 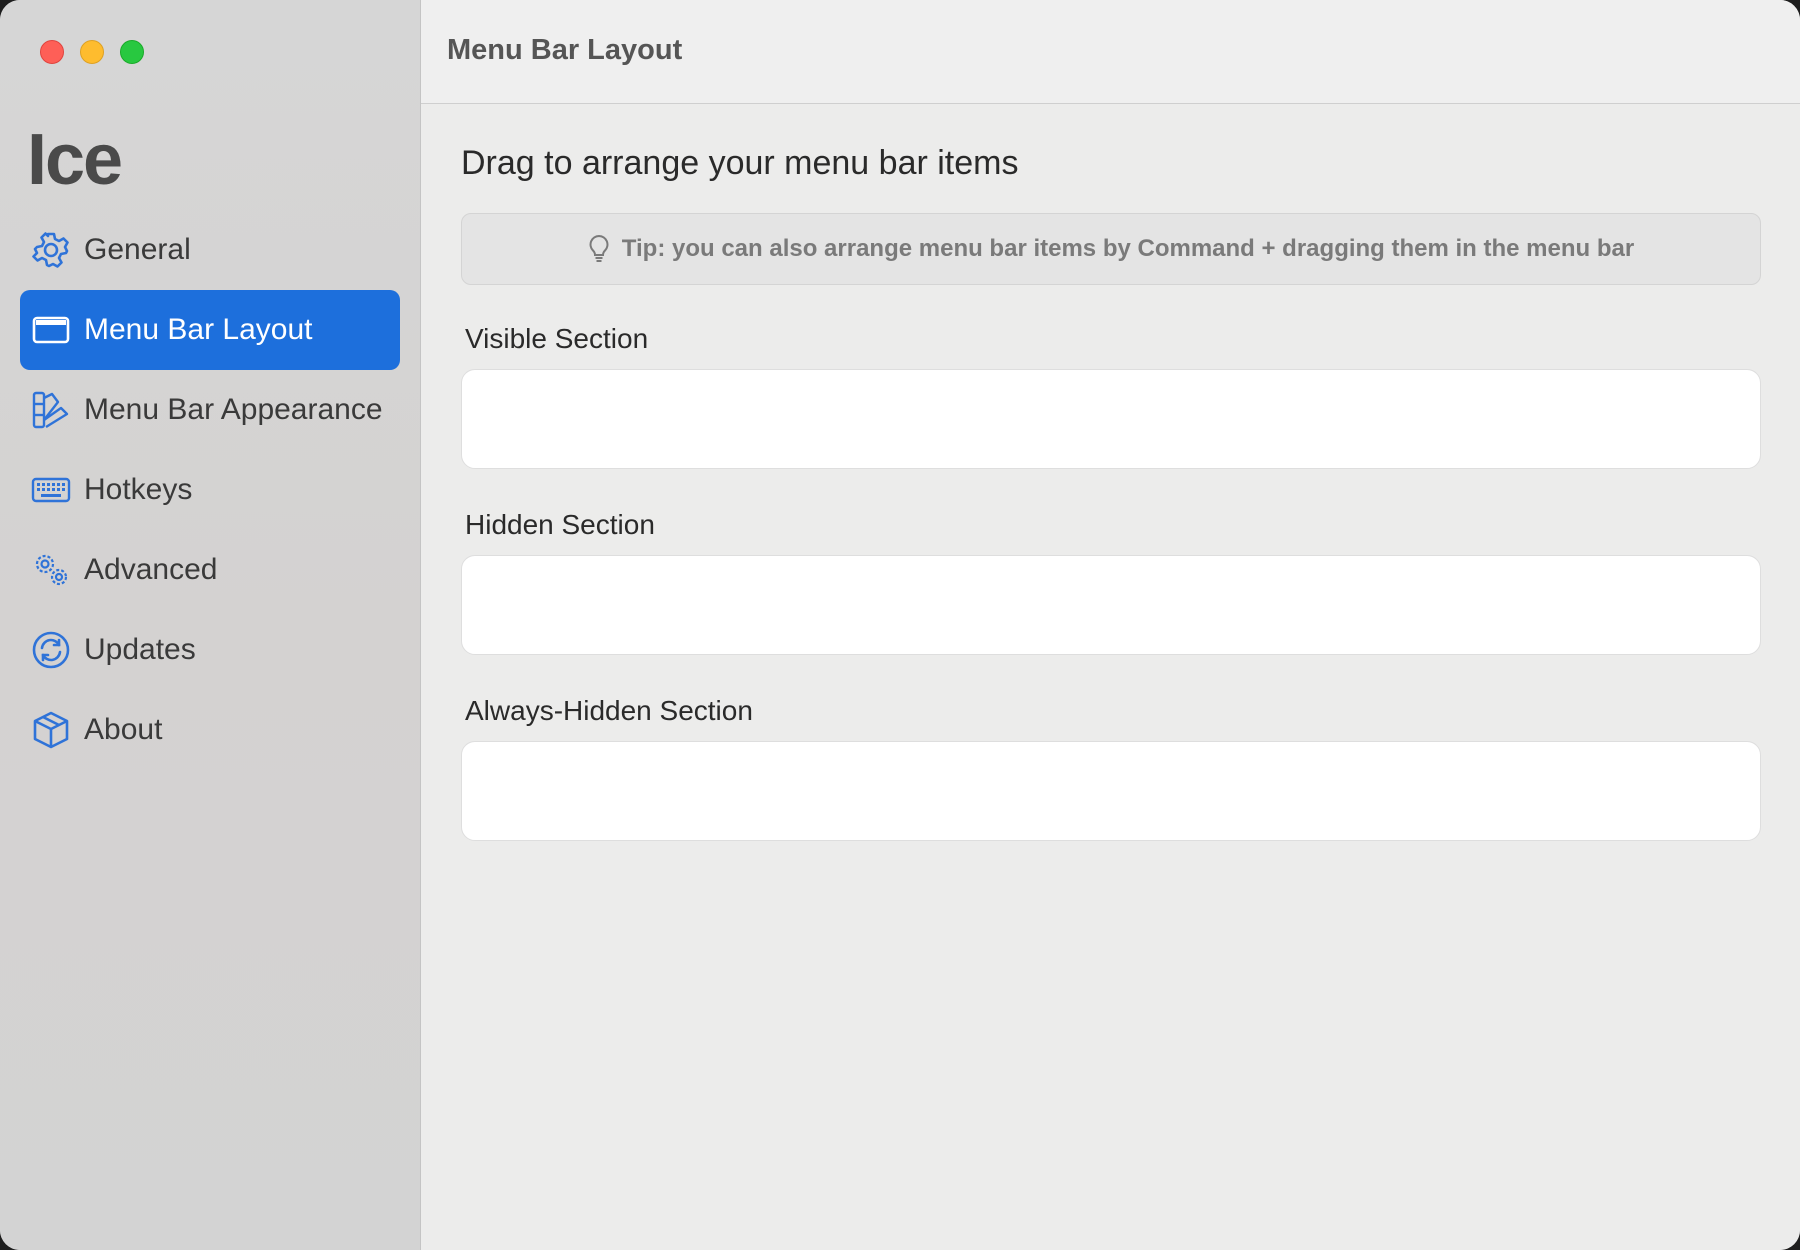 What do you see at coordinates (233, 409) in the screenshot?
I see `sidebar-item-label: Menu Bar Appearance` at bounding box center [233, 409].